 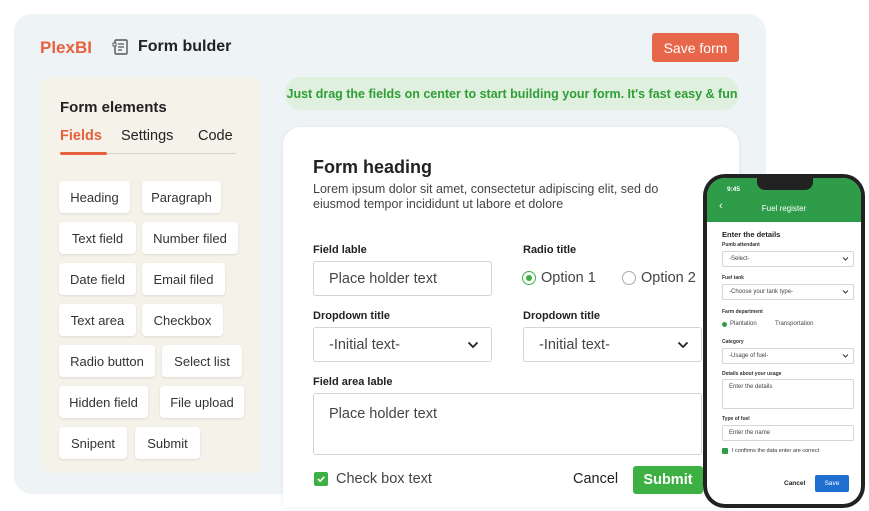 I want to click on field-chip-paragraph: Paragraph, so click(x=181, y=197).